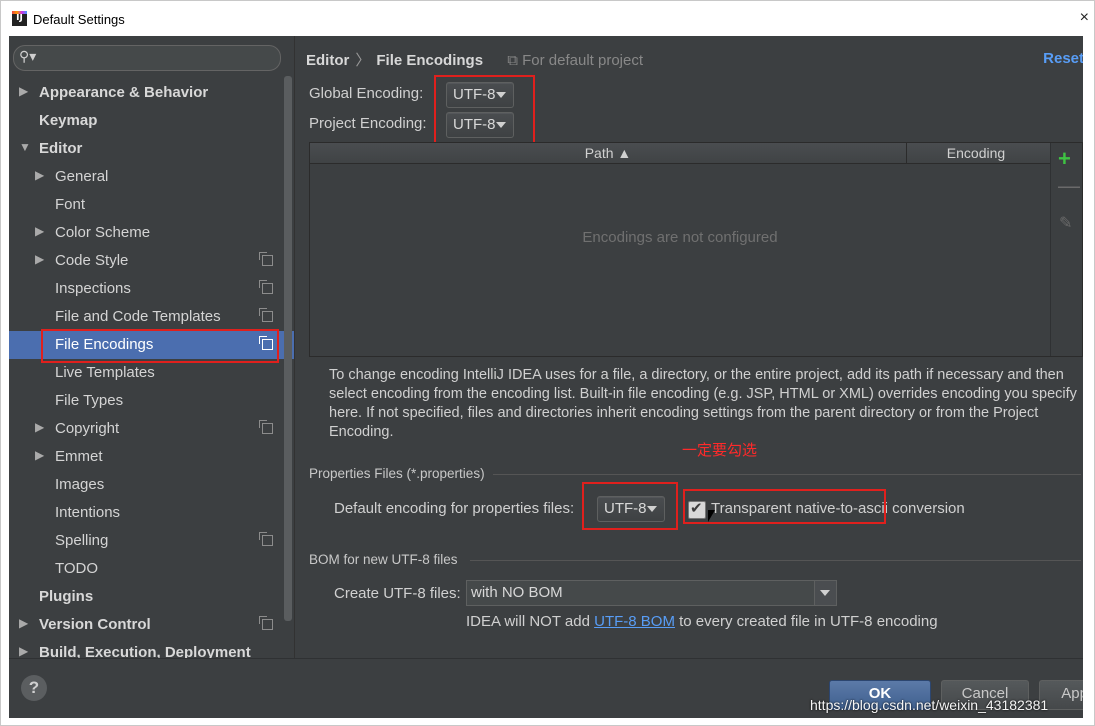 The image size is (1095, 726). I want to click on table-header: Path ▲ Encoding, so click(696, 153).